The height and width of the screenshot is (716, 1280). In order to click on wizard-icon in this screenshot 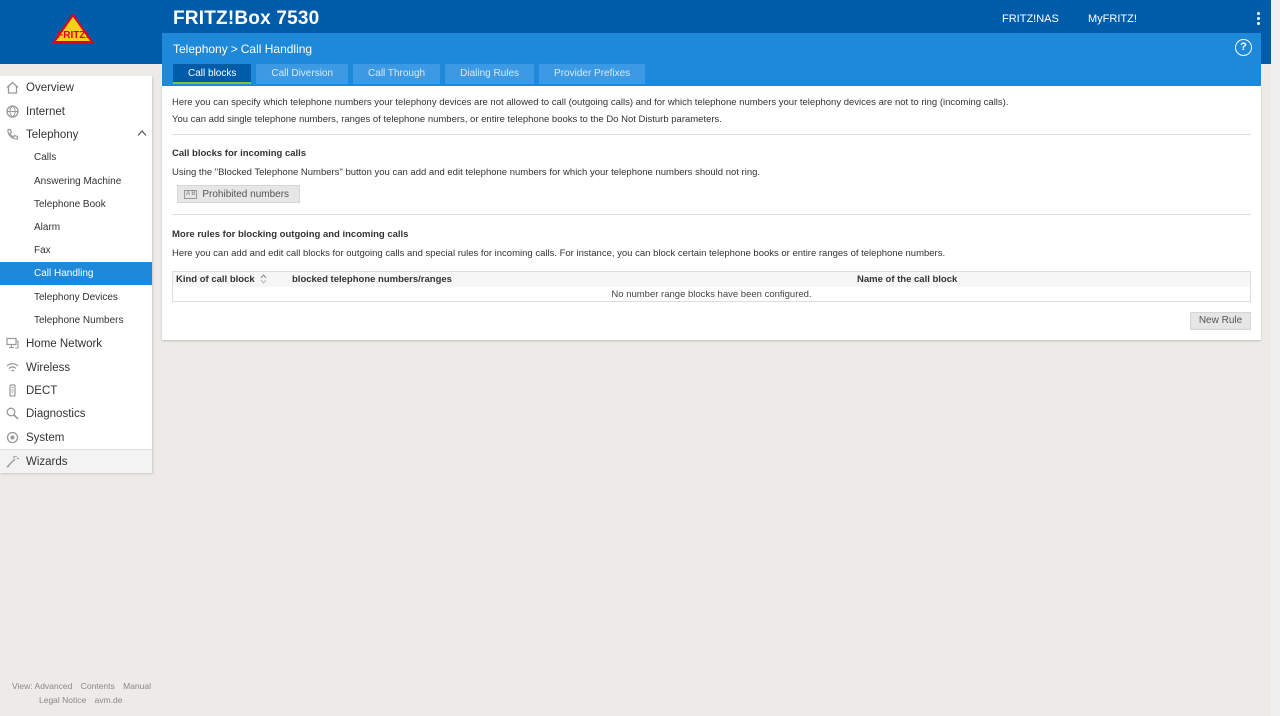, I will do `click(12, 461)`.